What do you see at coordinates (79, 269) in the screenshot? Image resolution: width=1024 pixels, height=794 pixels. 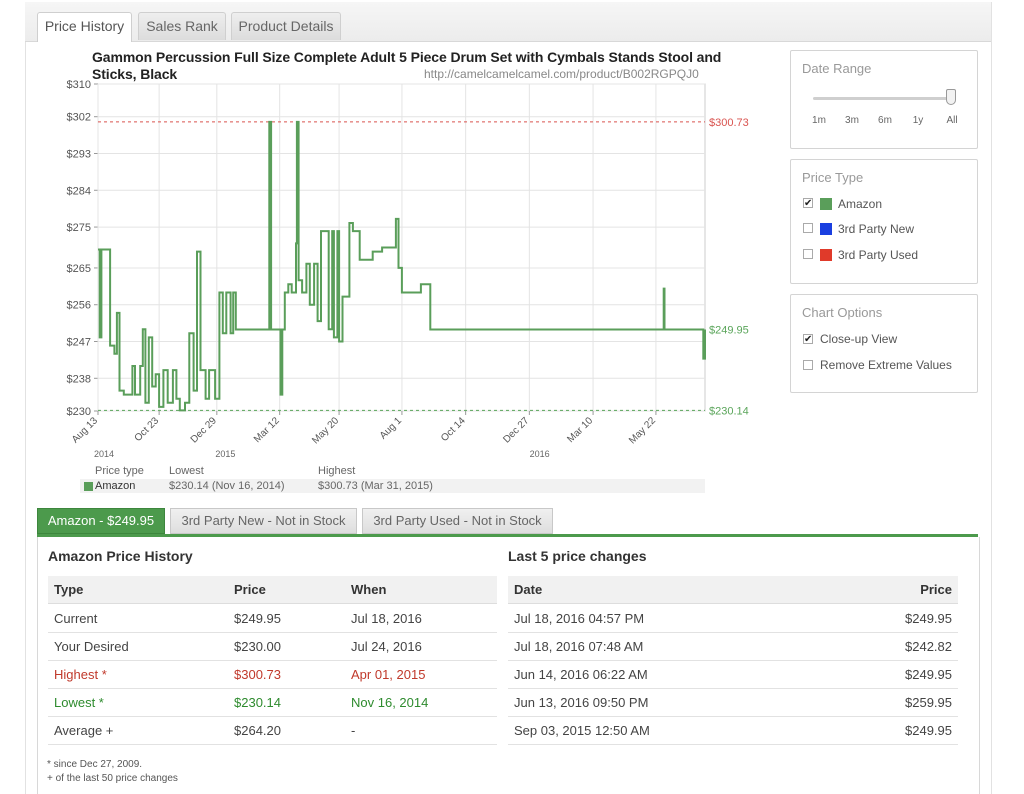 I see `y-tick-label: $265` at bounding box center [79, 269].